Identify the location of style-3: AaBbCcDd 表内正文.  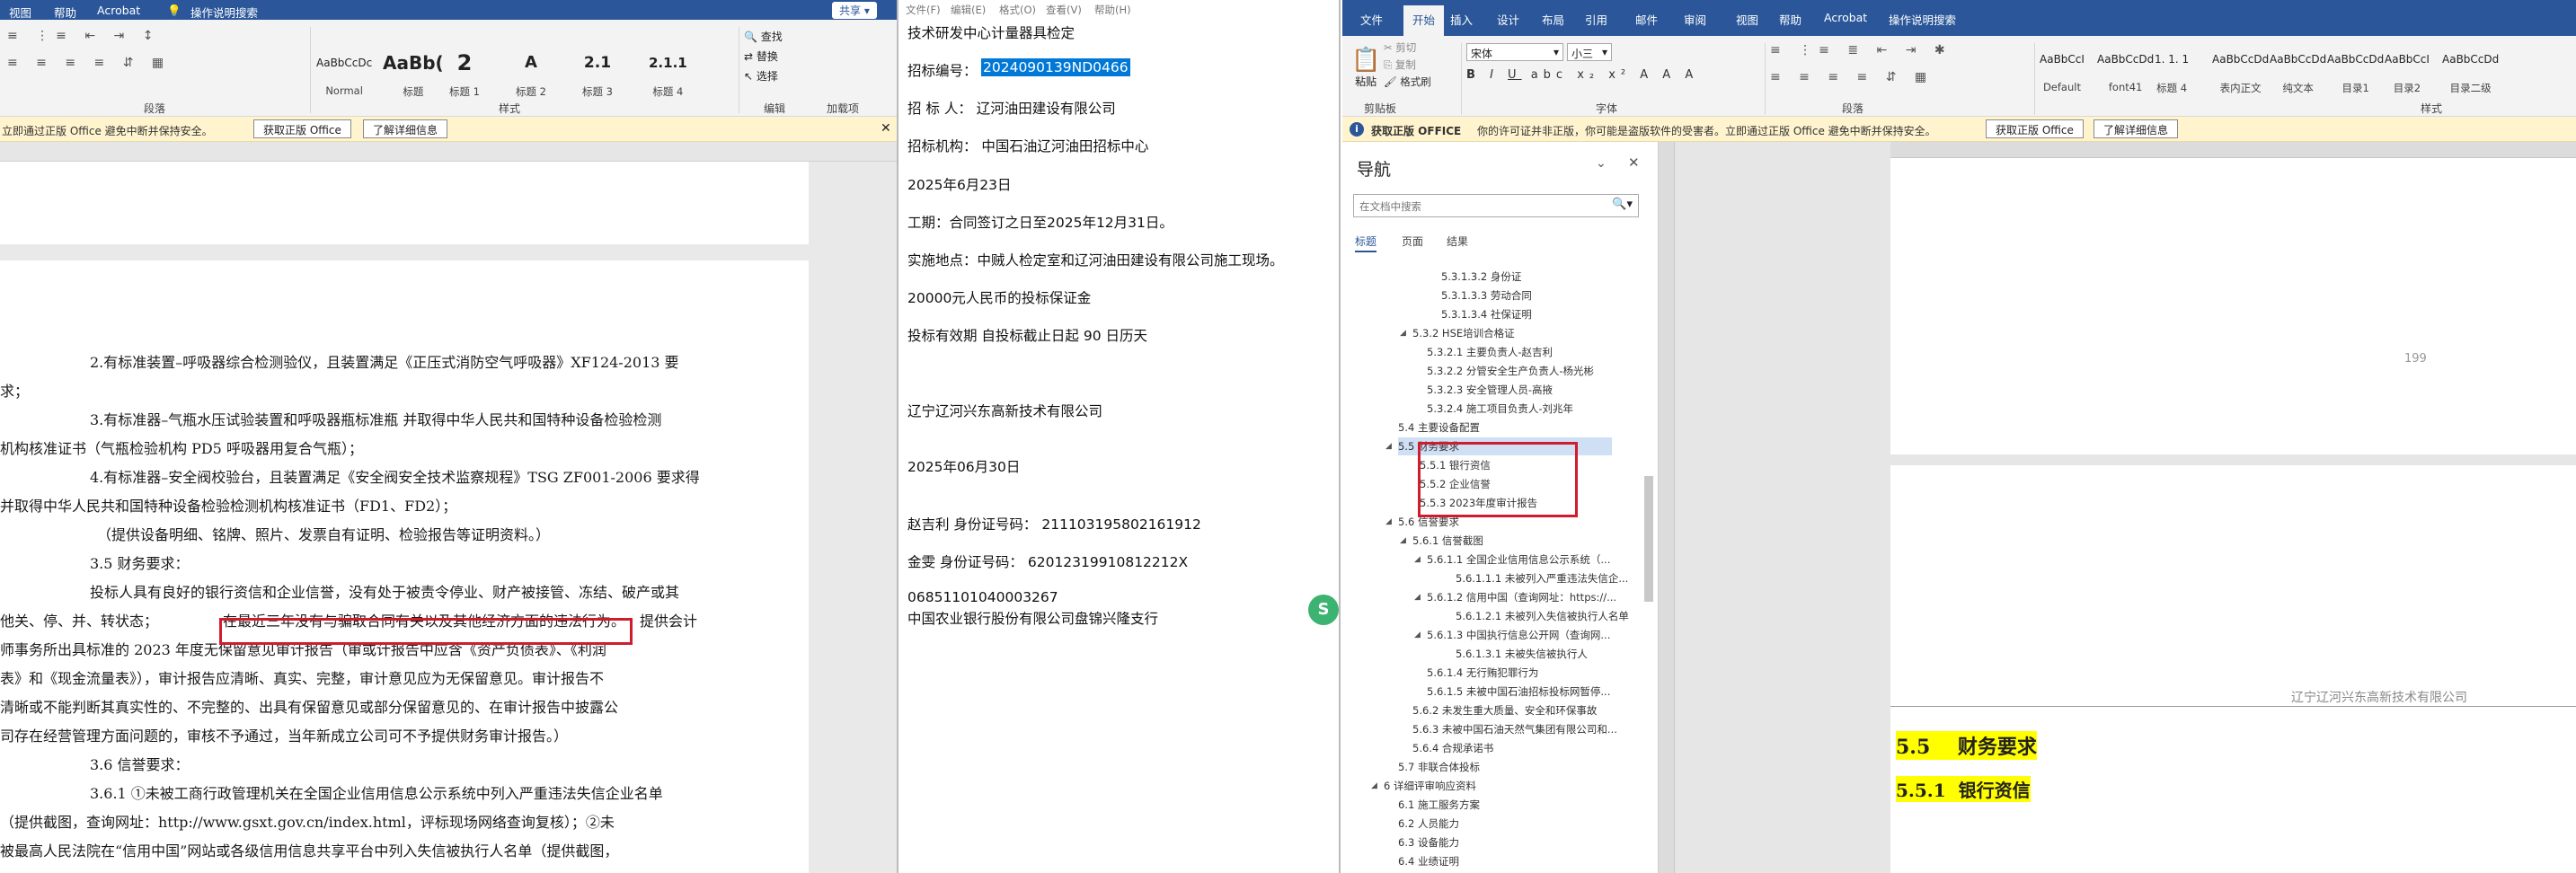
(2240, 69).